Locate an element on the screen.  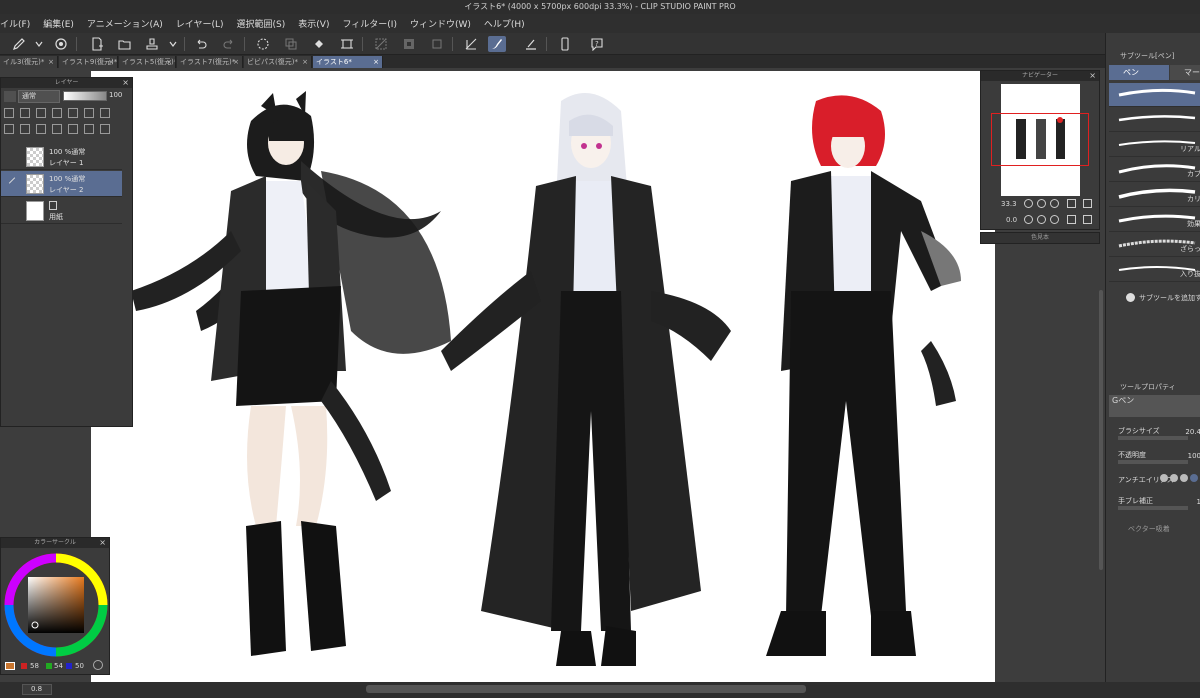
new-folder-icon is located at coordinates (41, 129).